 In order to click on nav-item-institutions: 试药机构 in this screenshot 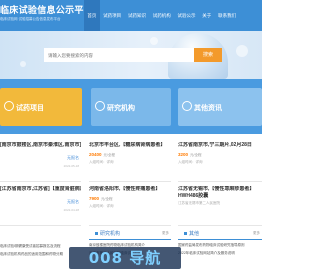, I will do `click(161, 15)`.